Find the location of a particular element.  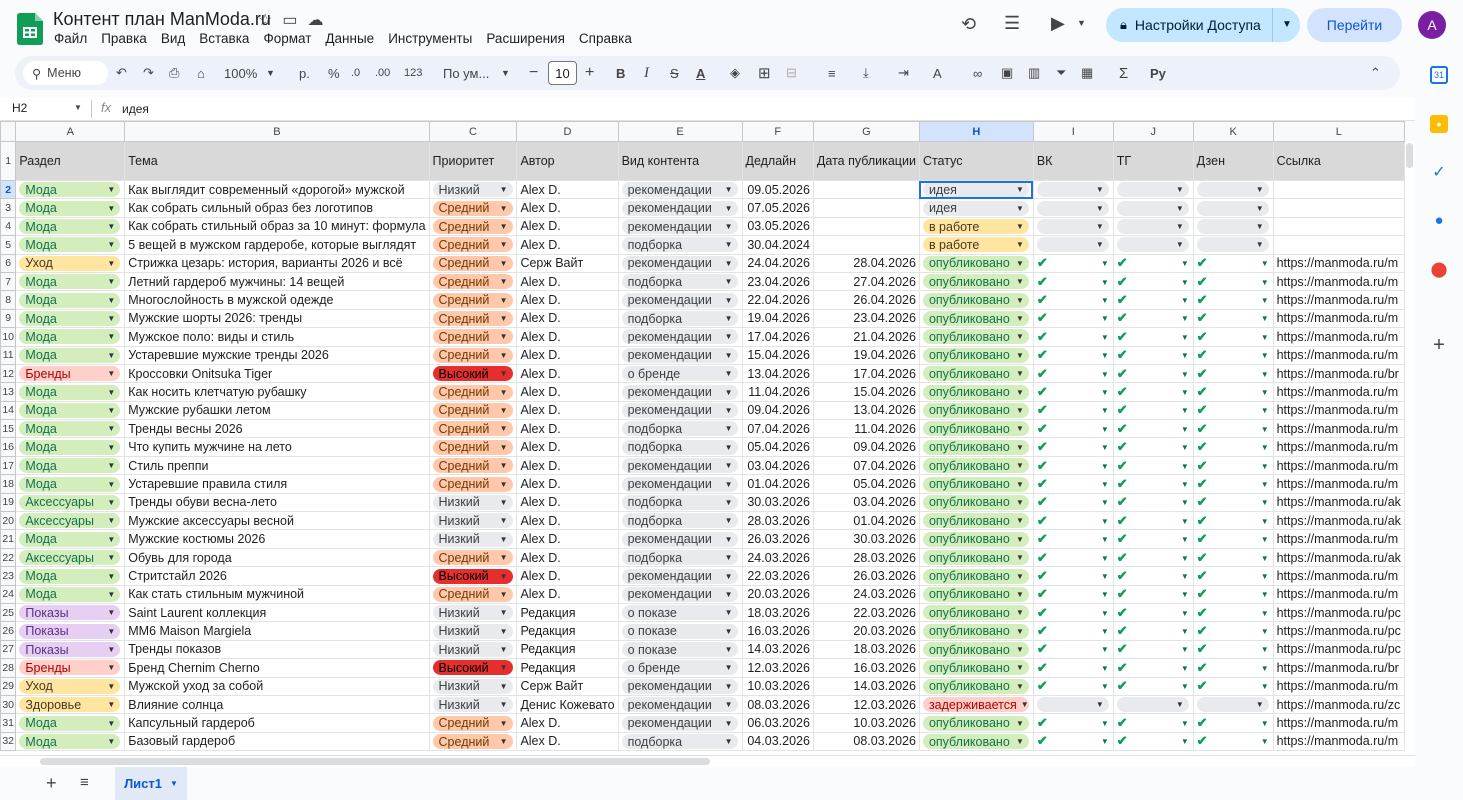

content-type-cell: подборка ▼ is located at coordinates (680, 318).